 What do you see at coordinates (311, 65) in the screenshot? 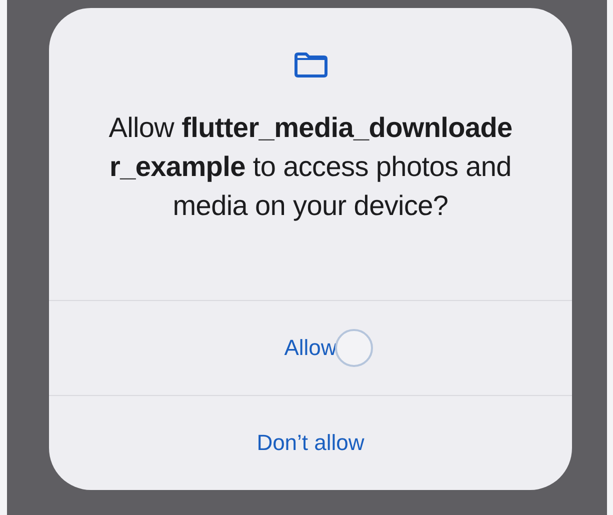
I see `folder-icon` at bounding box center [311, 65].